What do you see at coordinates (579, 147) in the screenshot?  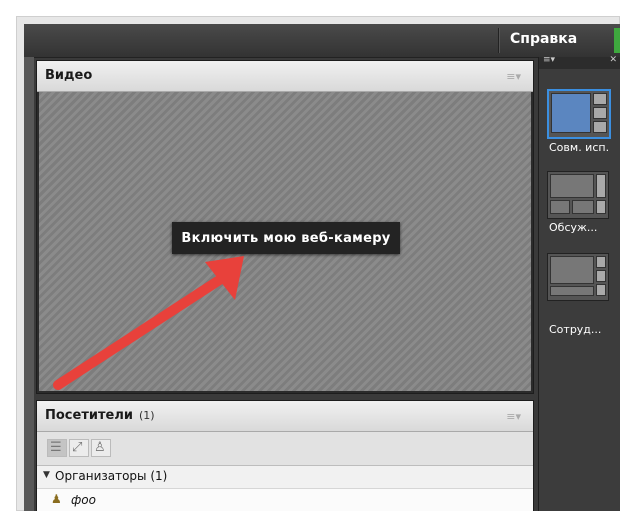 I see `layout-label: Совм. исп.` at bounding box center [579, 147].